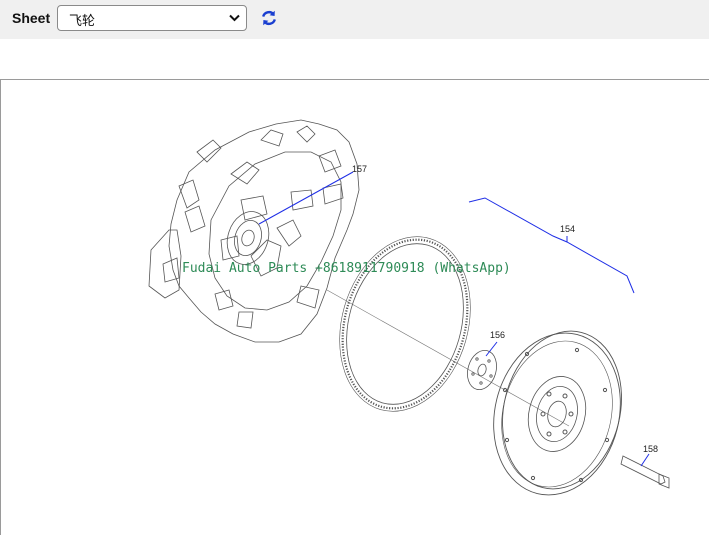  I want to click on assembly-axis-line, so click(448, 358).